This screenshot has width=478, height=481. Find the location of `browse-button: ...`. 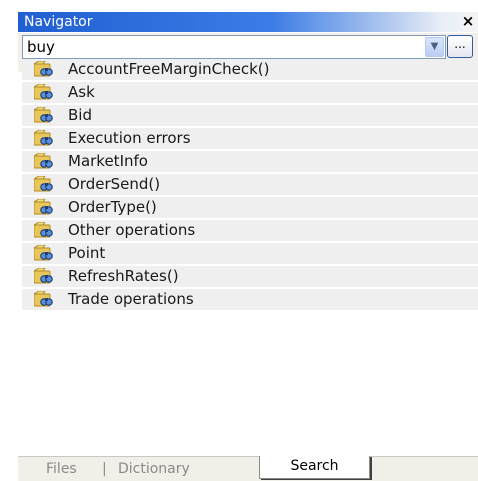

browse-button: ... is located at coordinates (460, 46).